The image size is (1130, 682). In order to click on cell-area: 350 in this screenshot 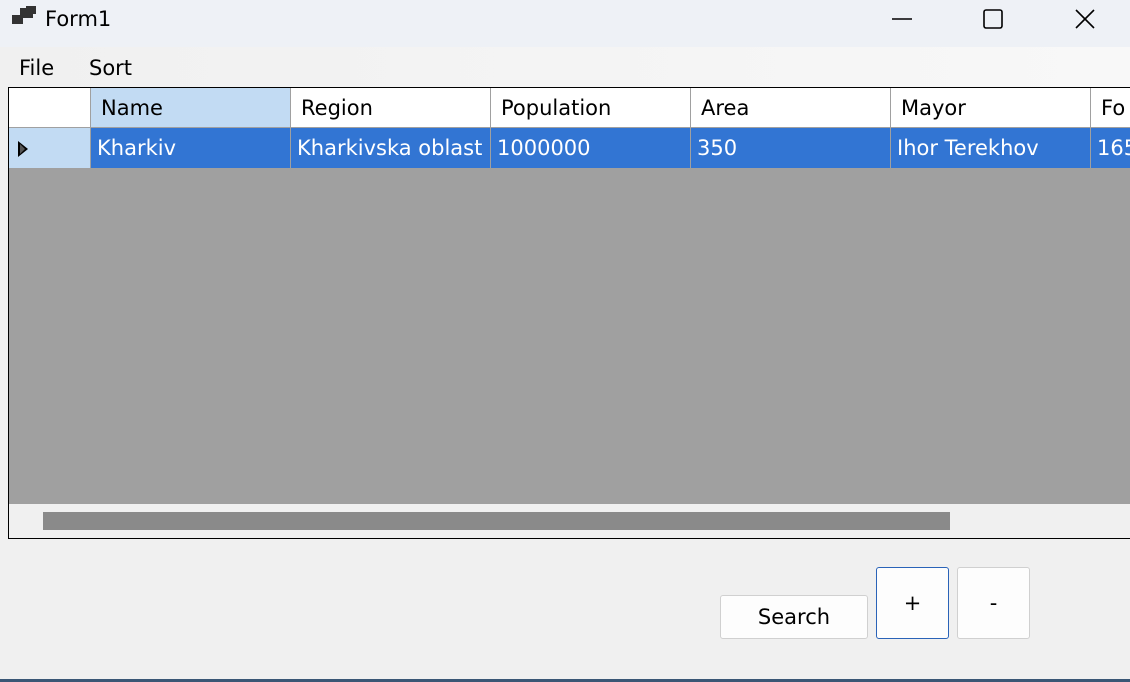, I will do `click(791, 148)`.